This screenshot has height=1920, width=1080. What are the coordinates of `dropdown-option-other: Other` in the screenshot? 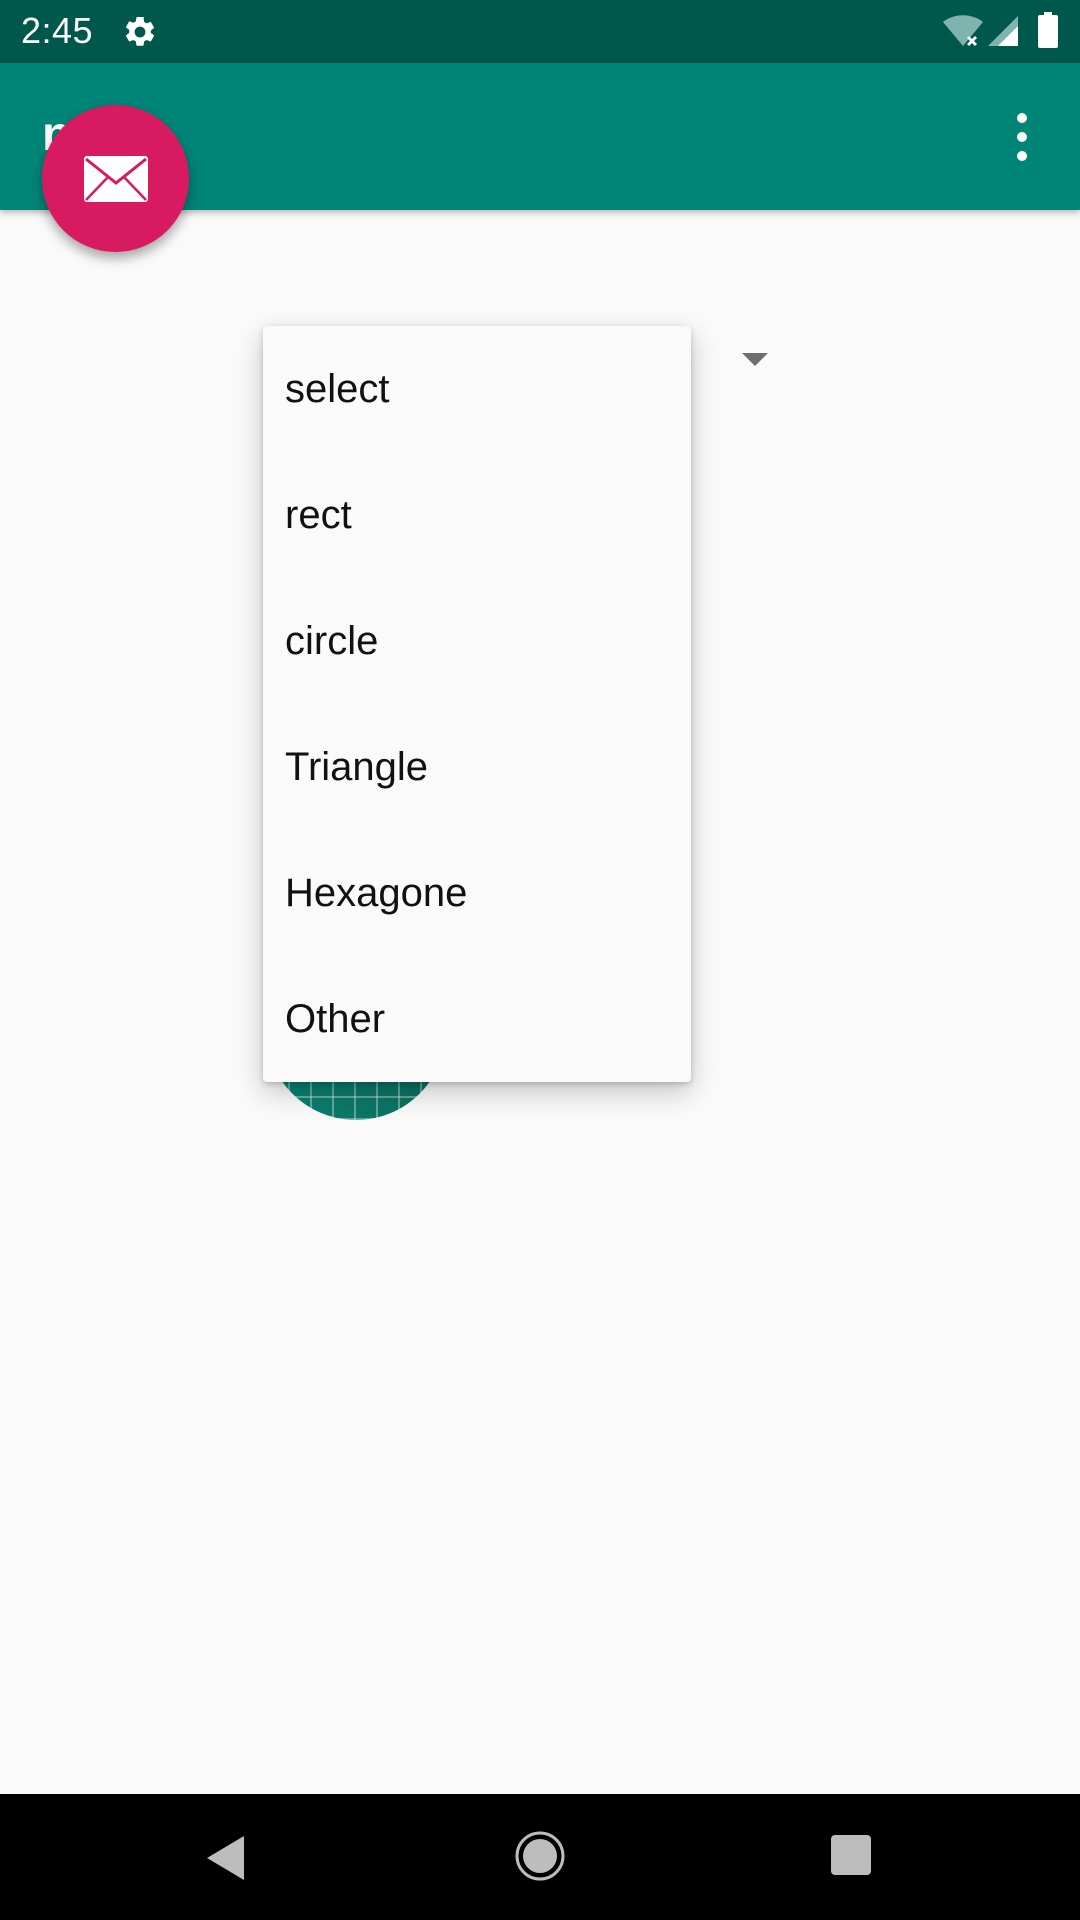 It's located at (477, 1019).